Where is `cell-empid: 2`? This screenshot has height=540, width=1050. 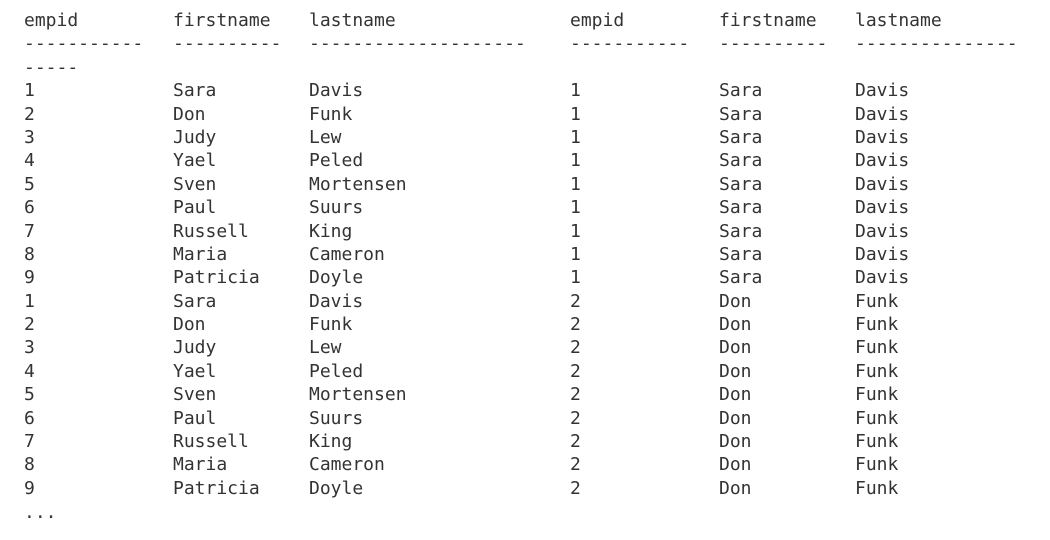
cell-empid: 2 is located at coordinates (29, 114).